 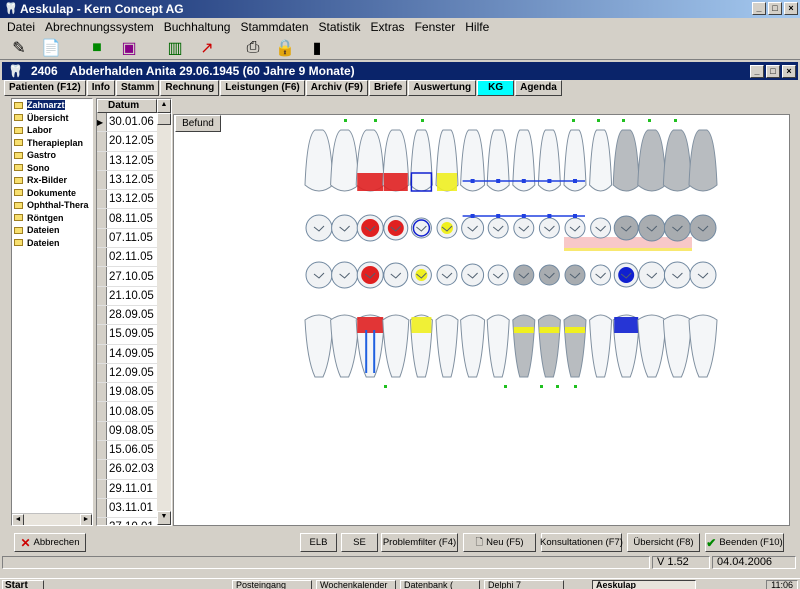 I want to click on tab-info: Info, so click(x=101, y=88).